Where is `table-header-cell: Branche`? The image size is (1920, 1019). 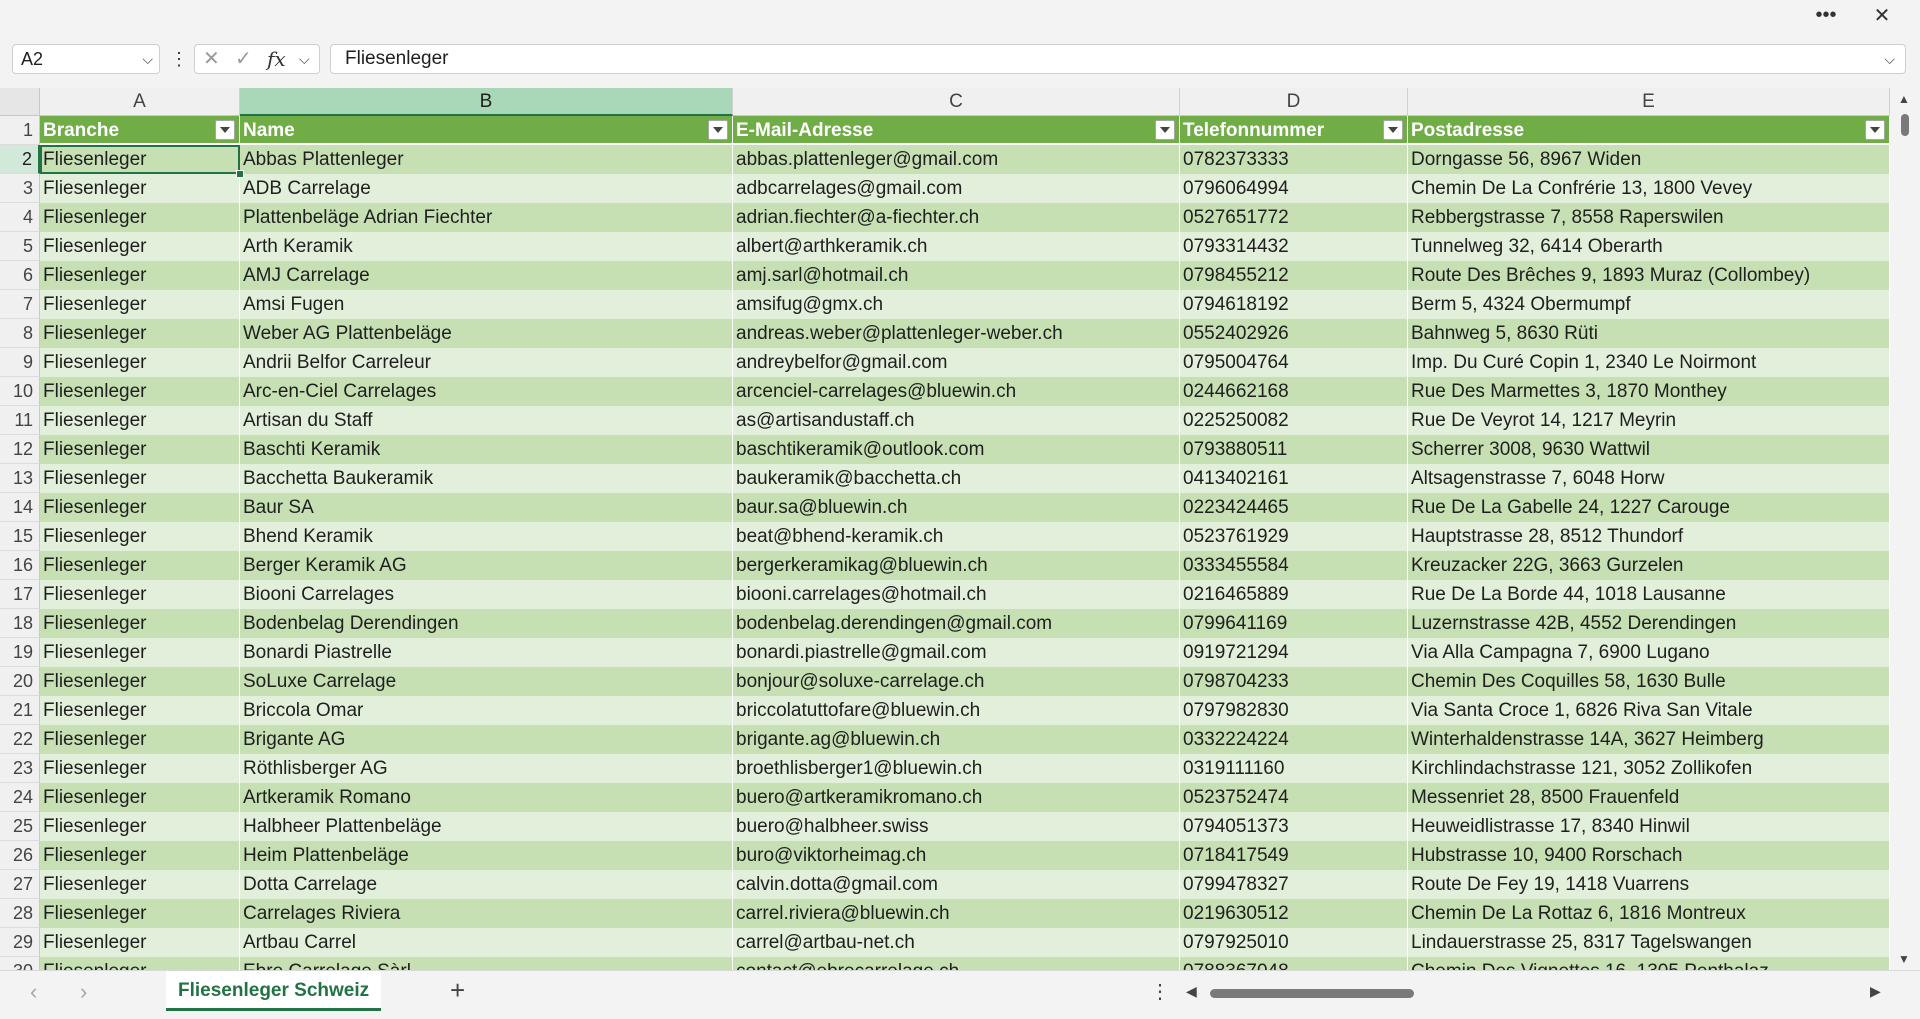
table-header-cell: Branche is located at coordinates (140, 130).